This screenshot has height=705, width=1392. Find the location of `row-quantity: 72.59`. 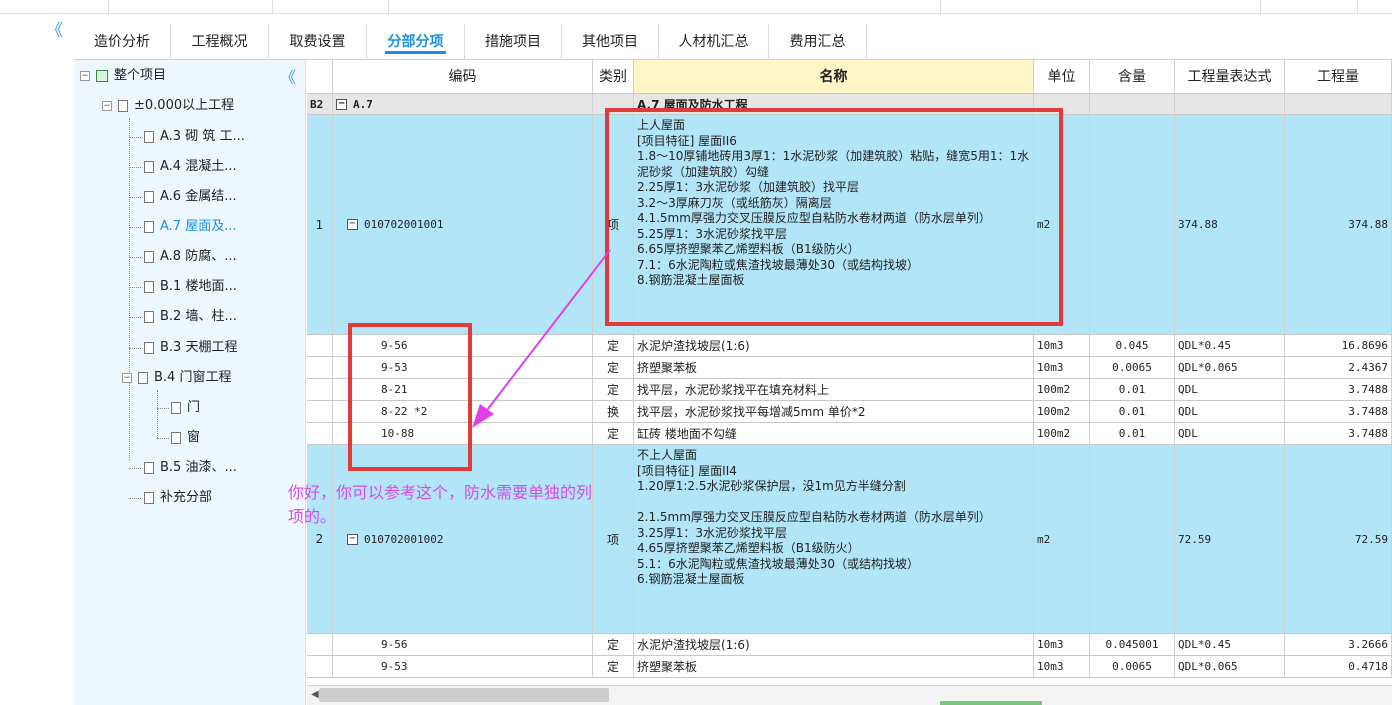

row-quantity: 72.59 is located at coordinates (1338, 539).